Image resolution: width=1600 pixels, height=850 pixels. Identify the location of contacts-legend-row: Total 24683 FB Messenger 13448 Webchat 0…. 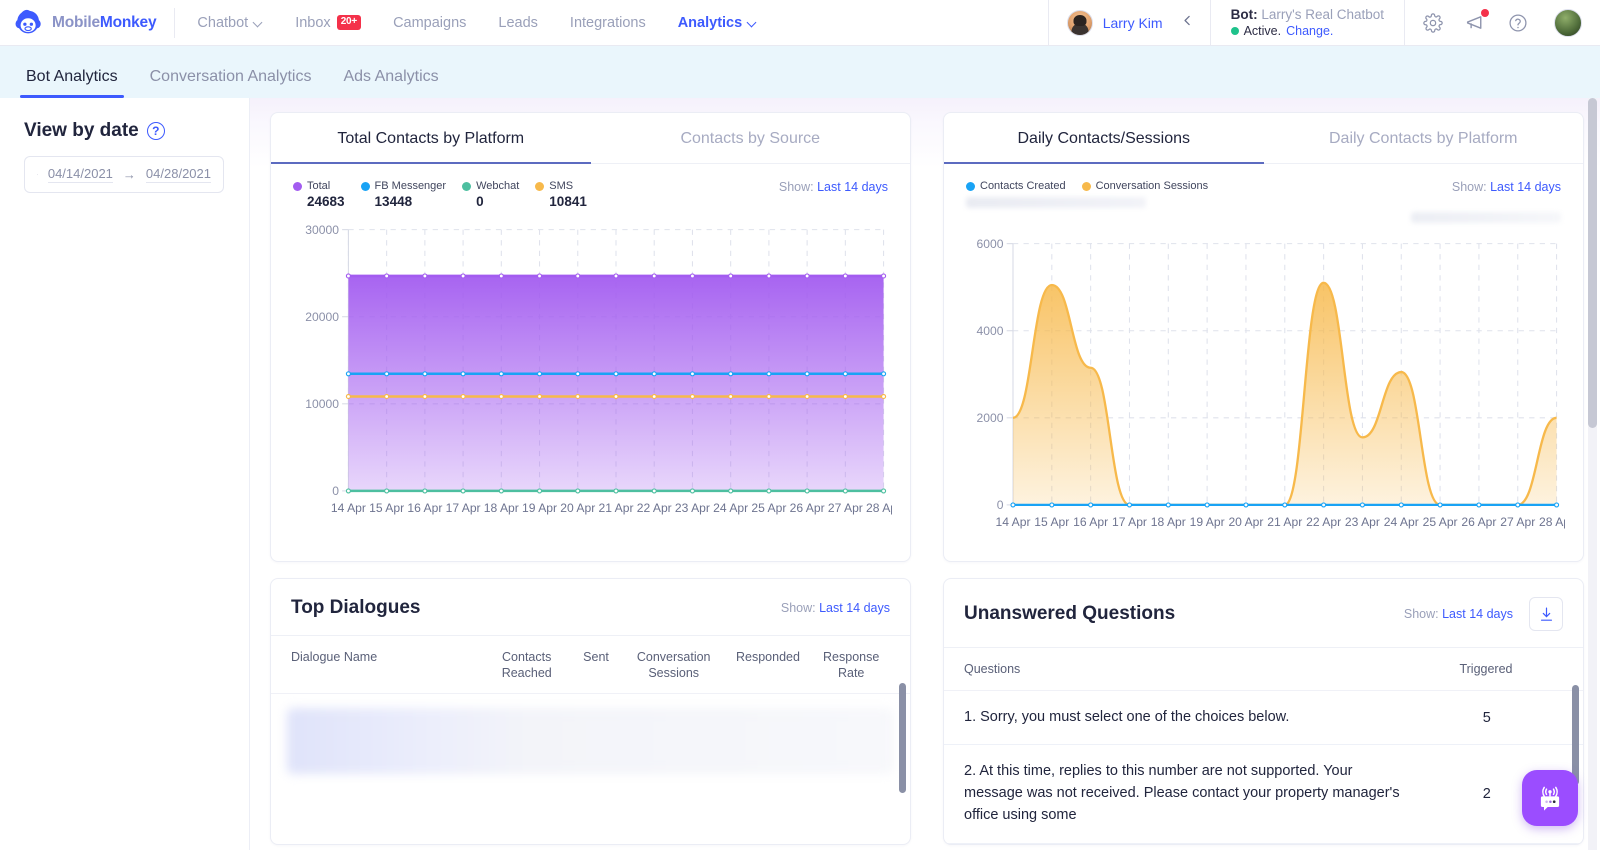
(590, 188).